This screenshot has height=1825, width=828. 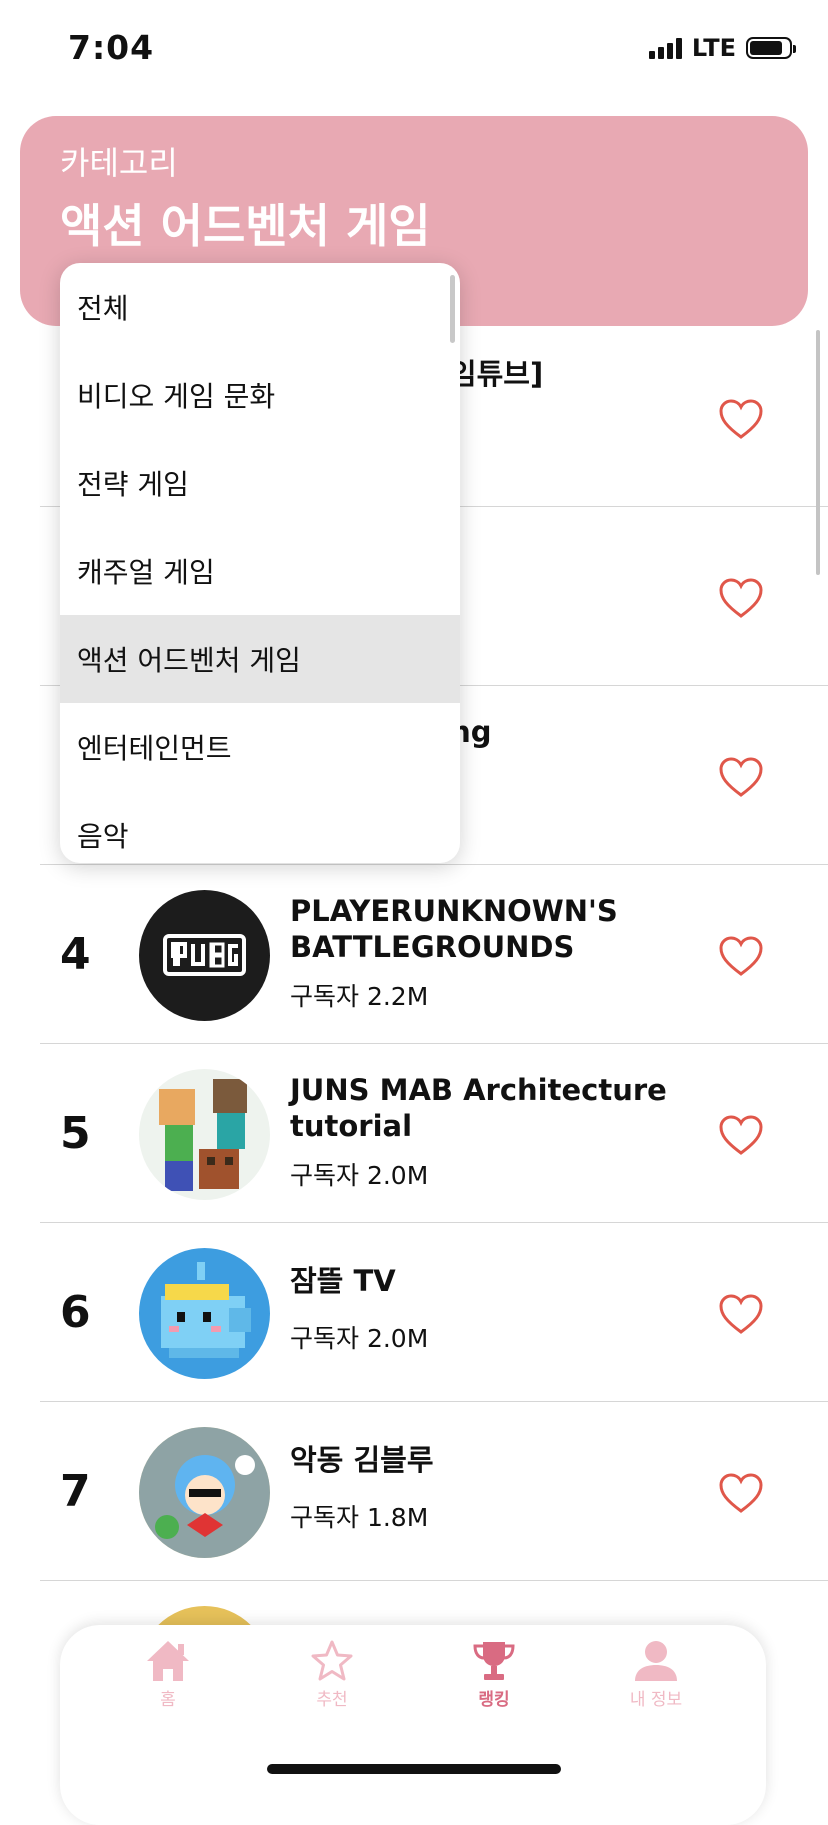 I want to click on dropdown-scrollbar, so click(x=452, y=309).